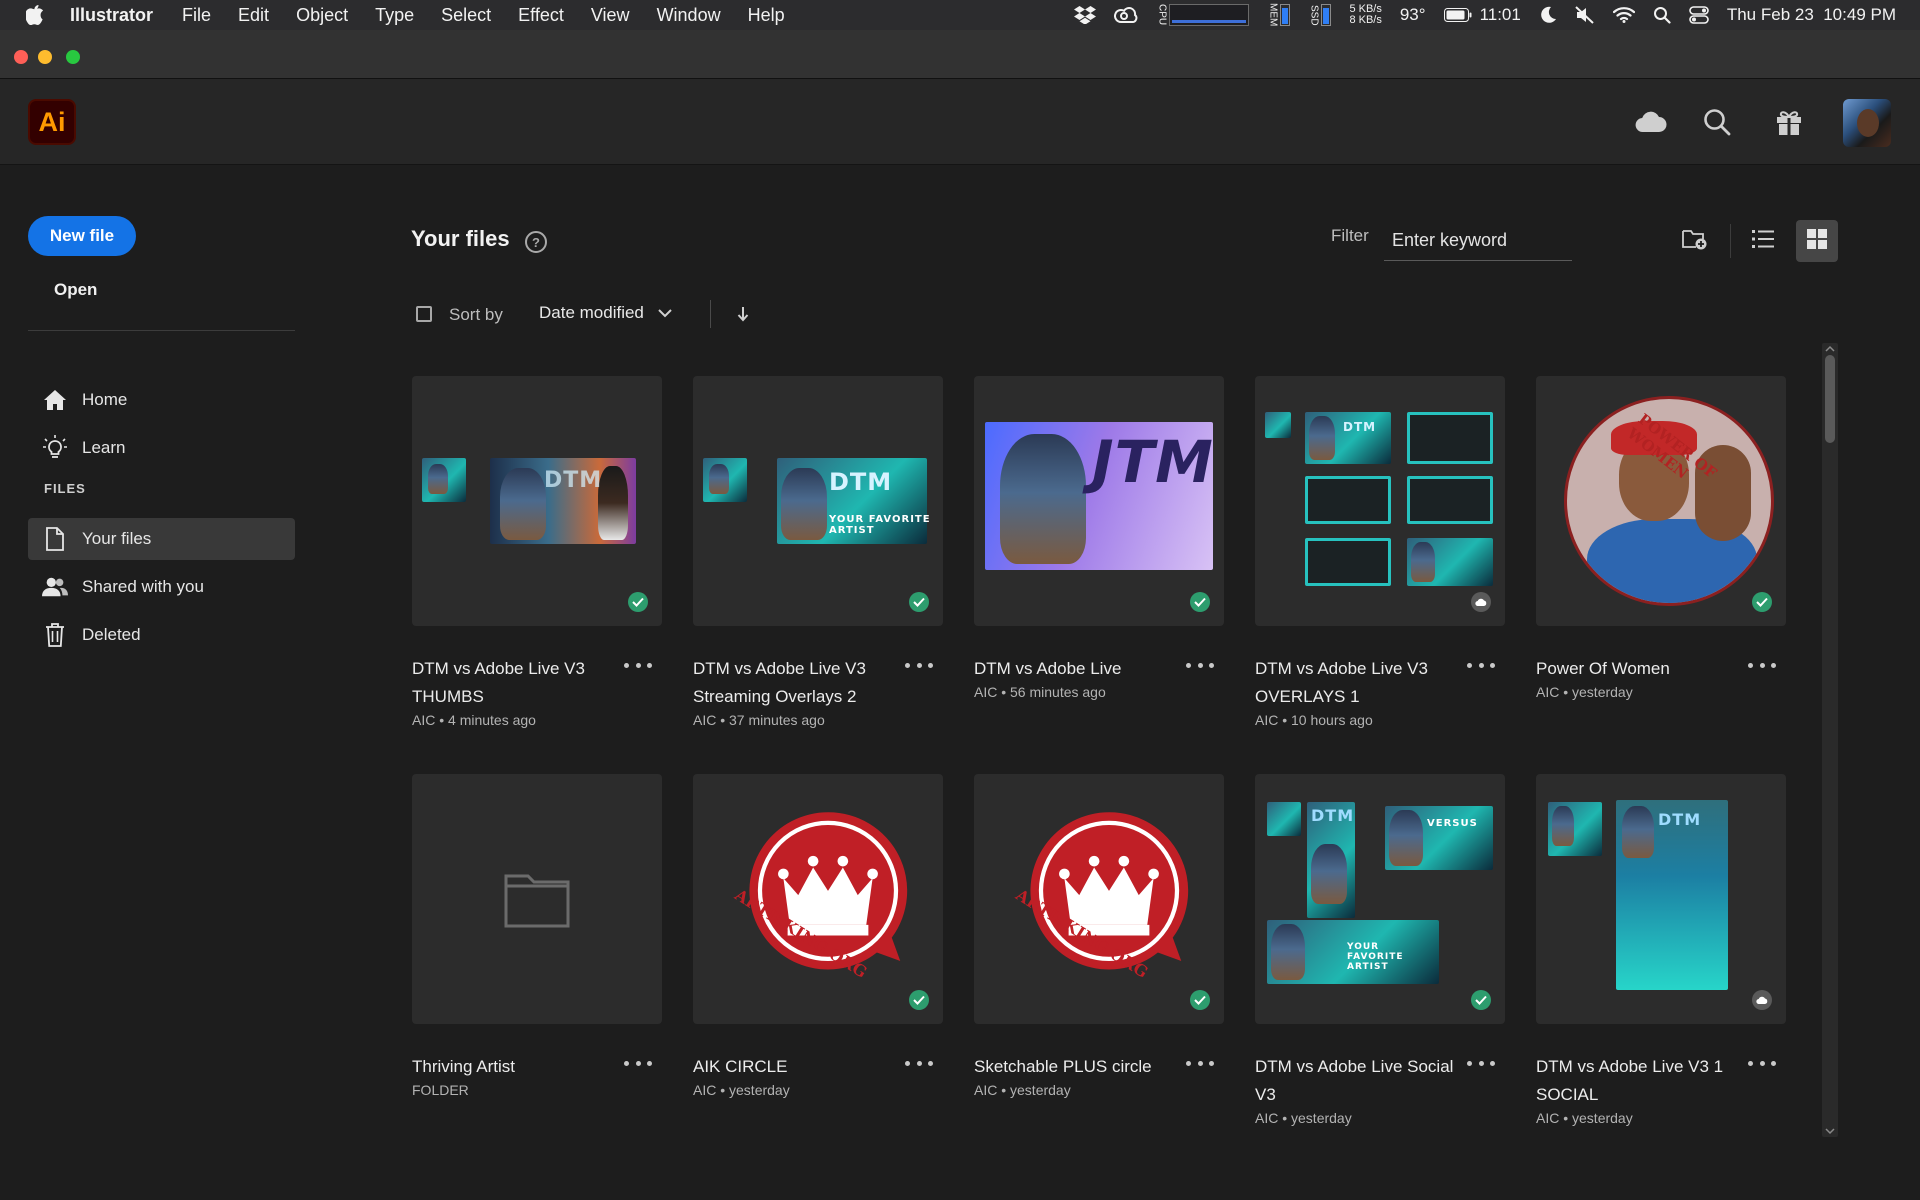 This screenshot has width=1920, height=1200. Describe the element at coordinates (536, 242) in the screenshot. I see `help-icon: ?` at that location.